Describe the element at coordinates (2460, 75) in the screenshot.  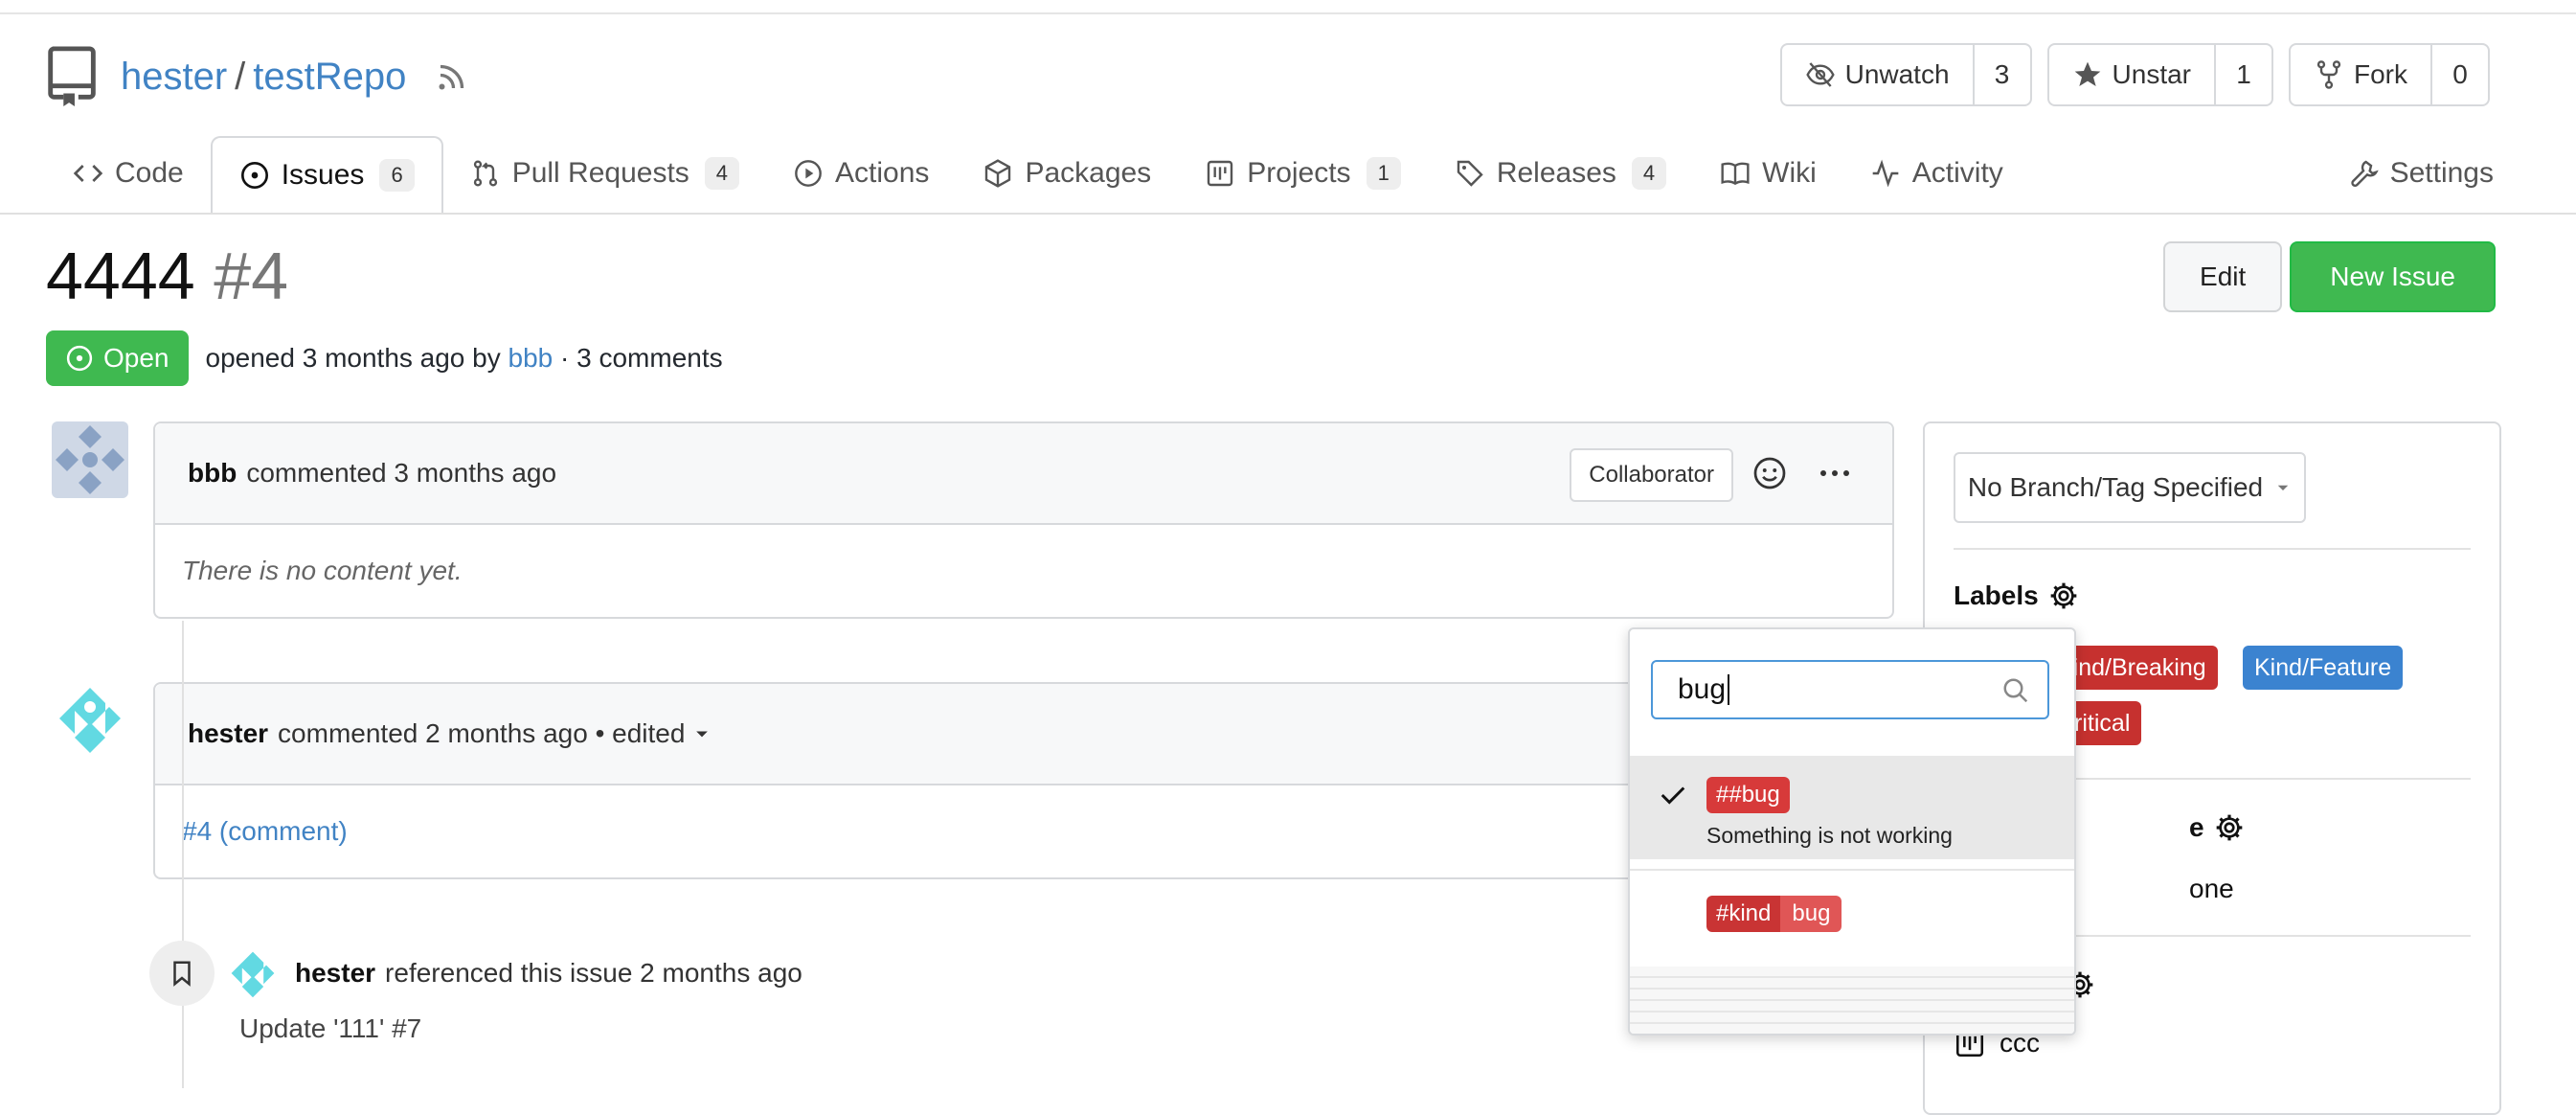
I see `fork-count: 0` at that location.